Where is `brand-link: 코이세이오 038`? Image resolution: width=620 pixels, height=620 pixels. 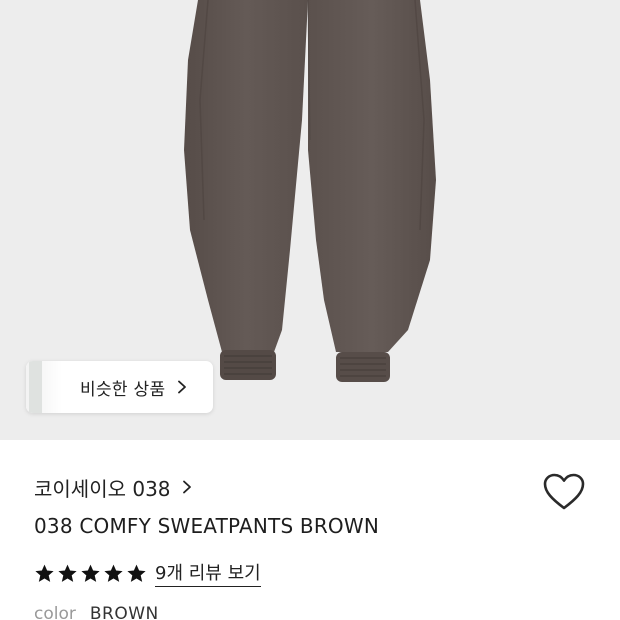
brand-link: 코이세이오 038 is located at coordinates (314, 487).